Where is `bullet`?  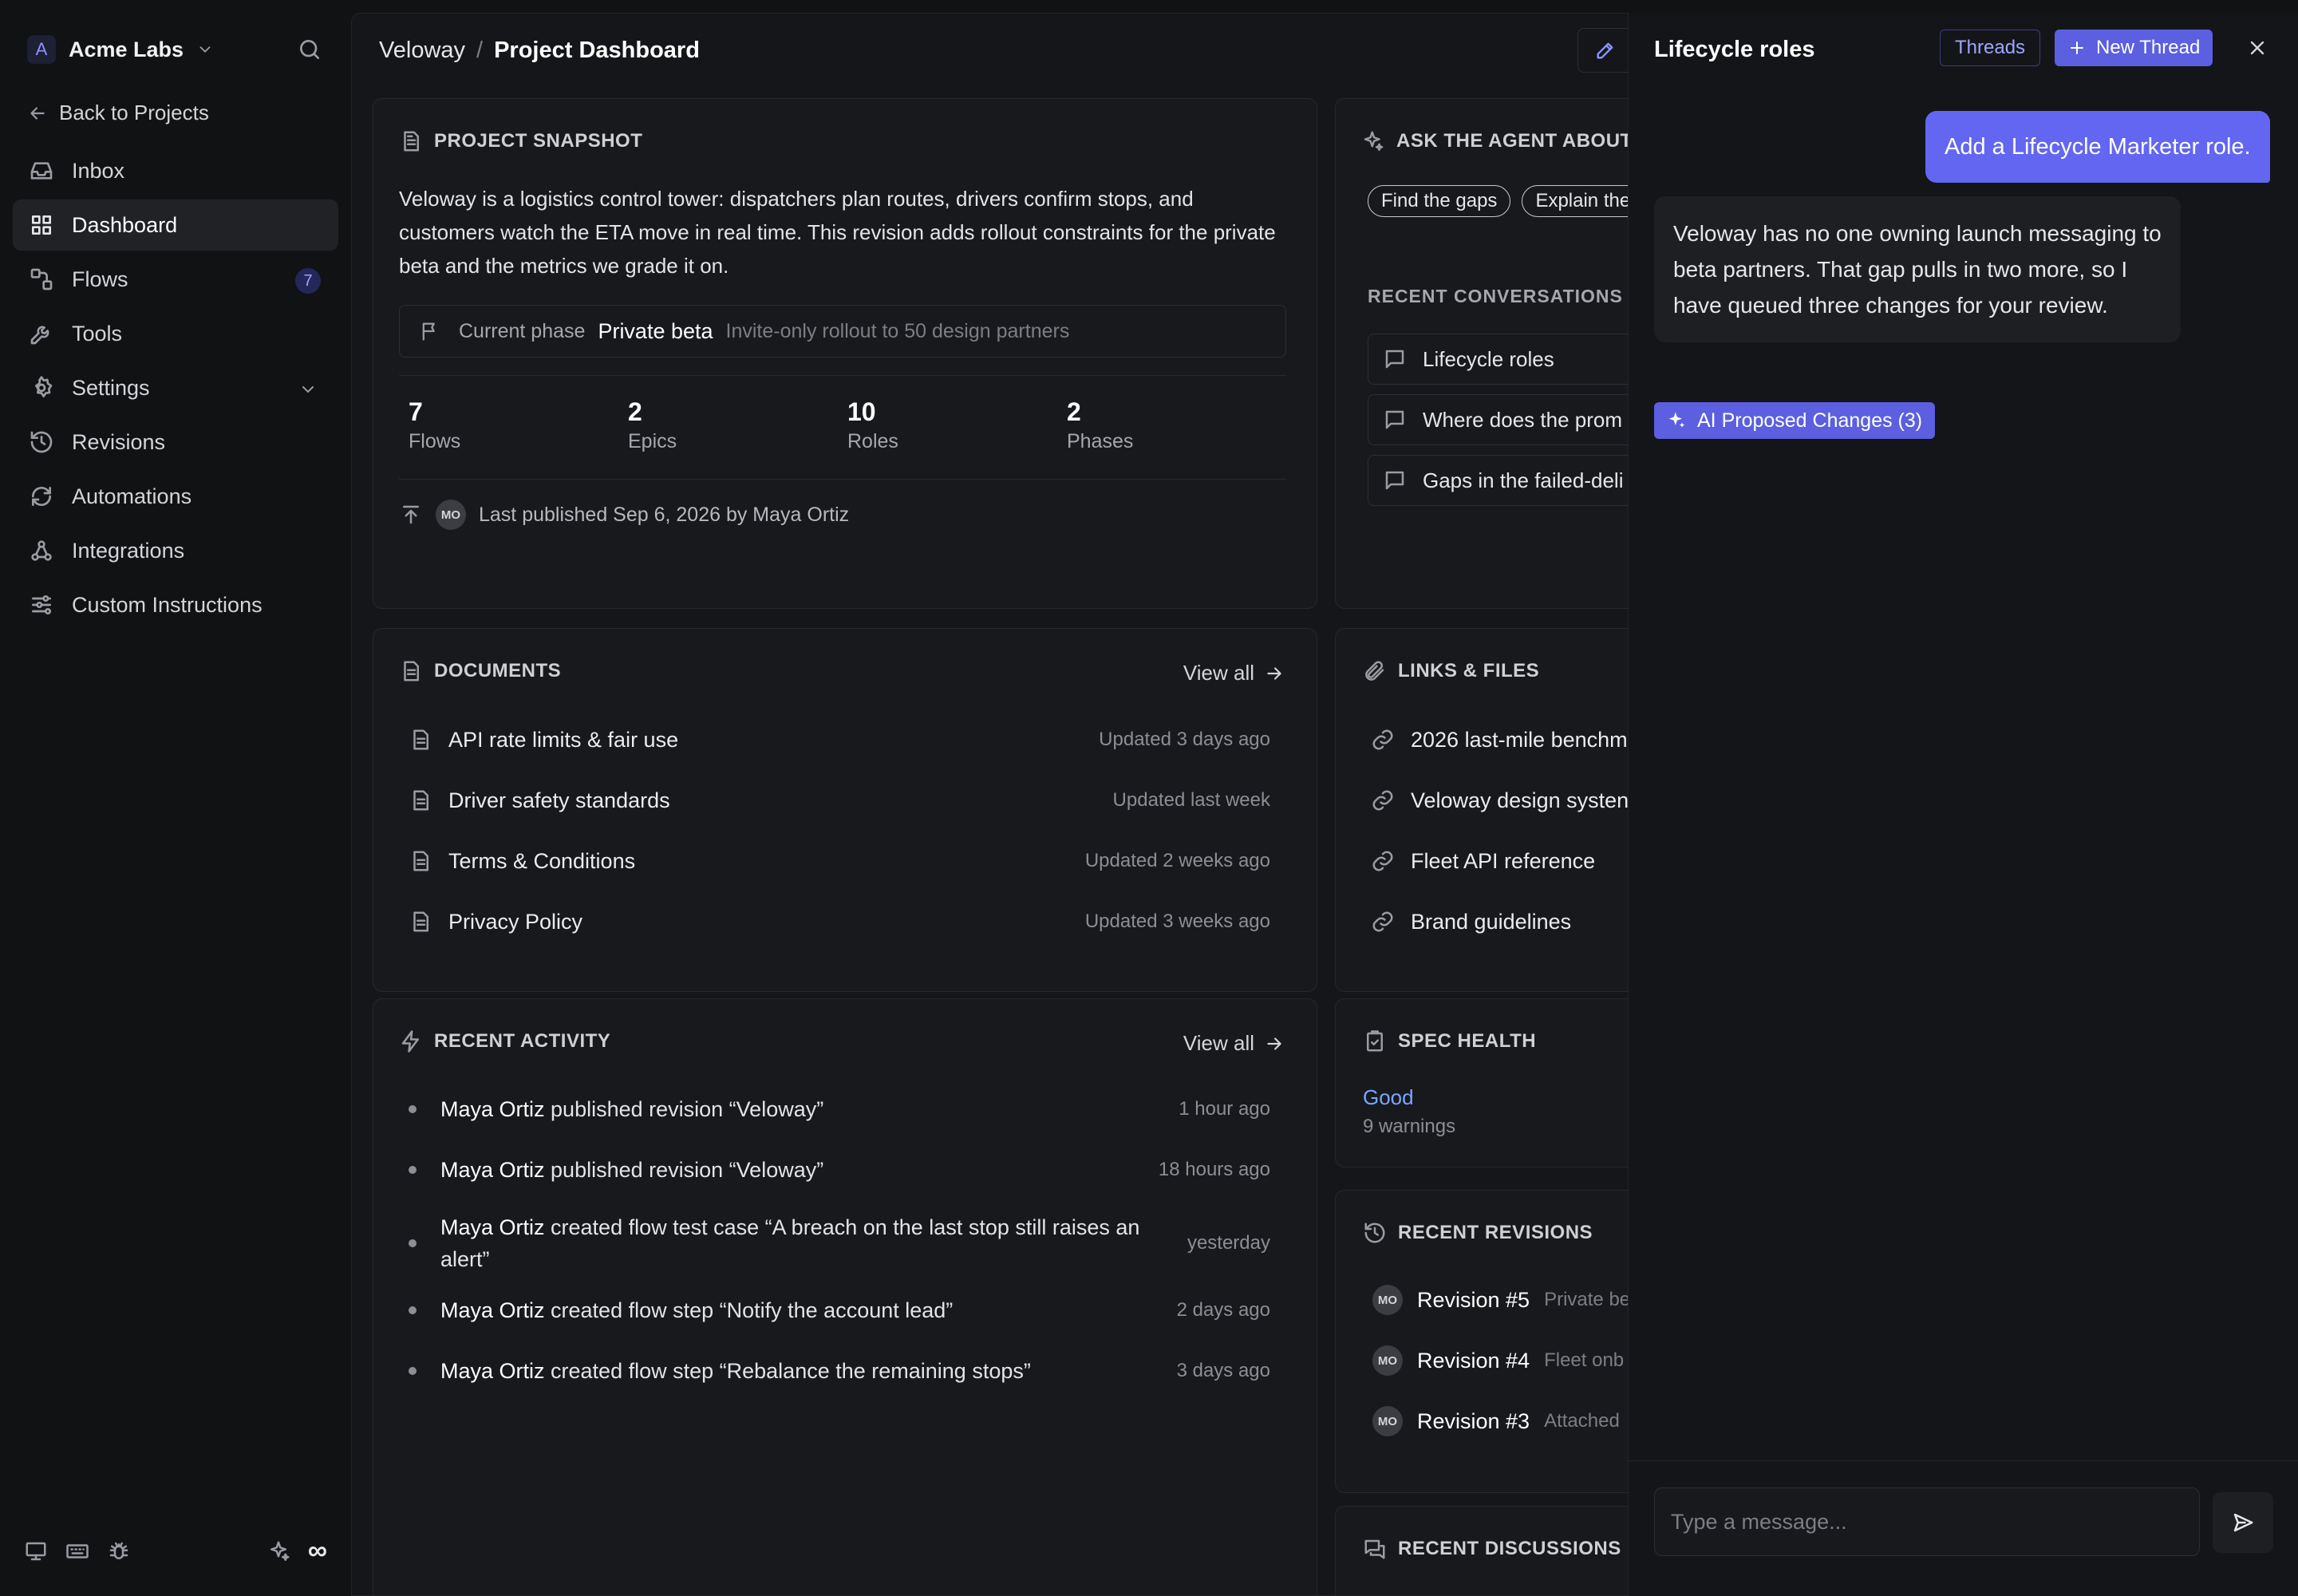
bullet is located at coordinates (413, 1310).